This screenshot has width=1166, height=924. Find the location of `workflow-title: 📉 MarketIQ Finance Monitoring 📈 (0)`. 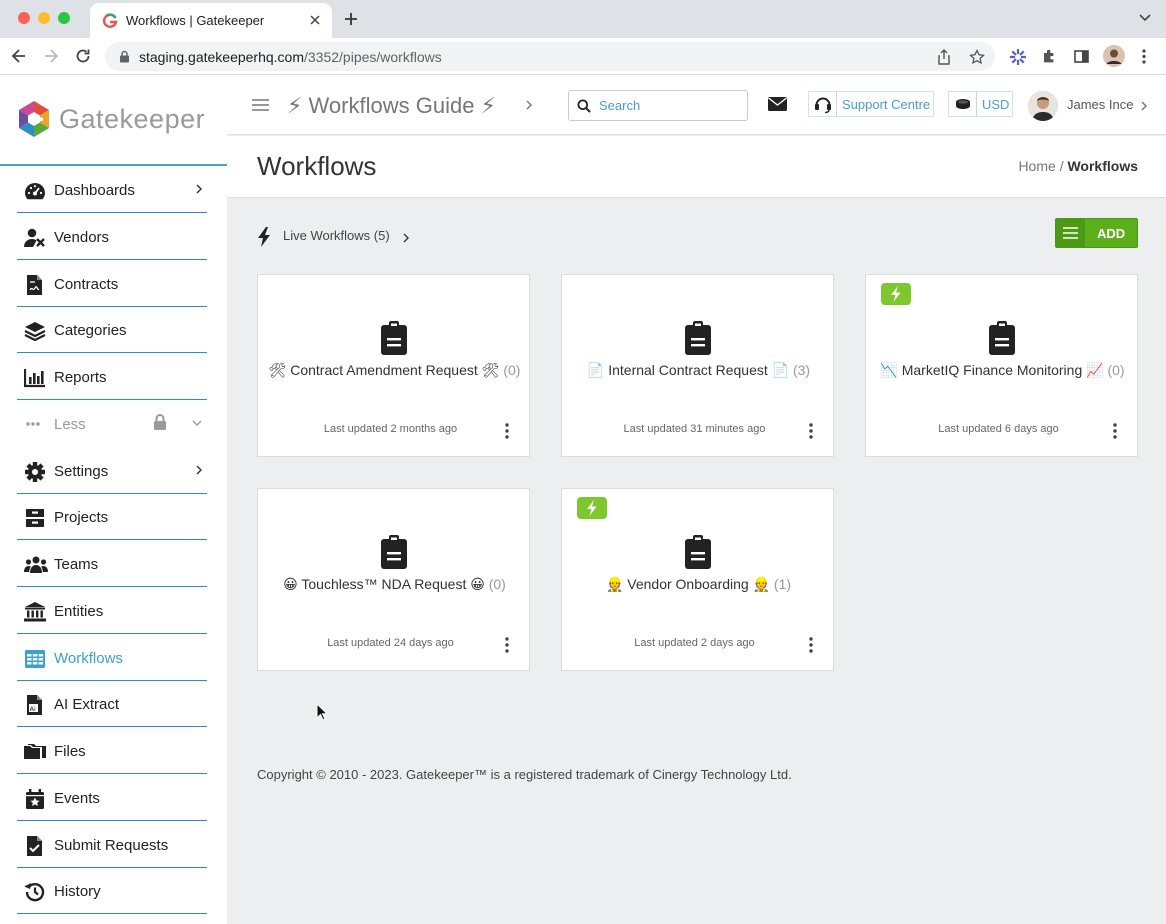

workflow-title: 📉 MarketIQ Finance Monitoring 📈 (0) is located at coordinates (1002, 370).